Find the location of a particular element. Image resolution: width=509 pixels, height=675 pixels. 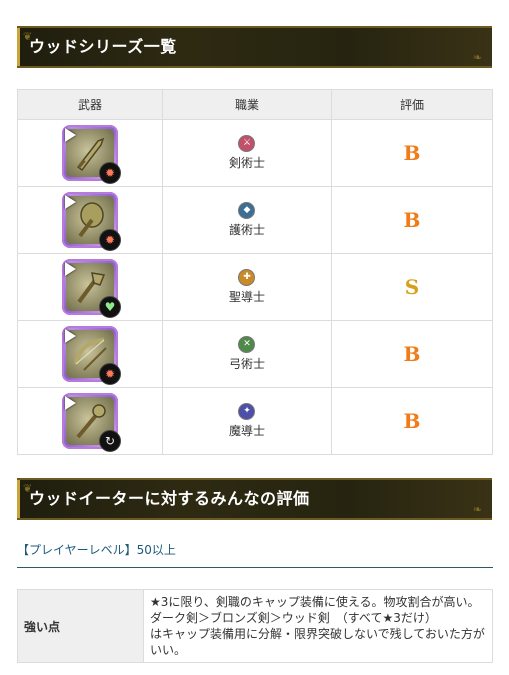

sword-icon: ⚔ is located at coordinates (247, 143).